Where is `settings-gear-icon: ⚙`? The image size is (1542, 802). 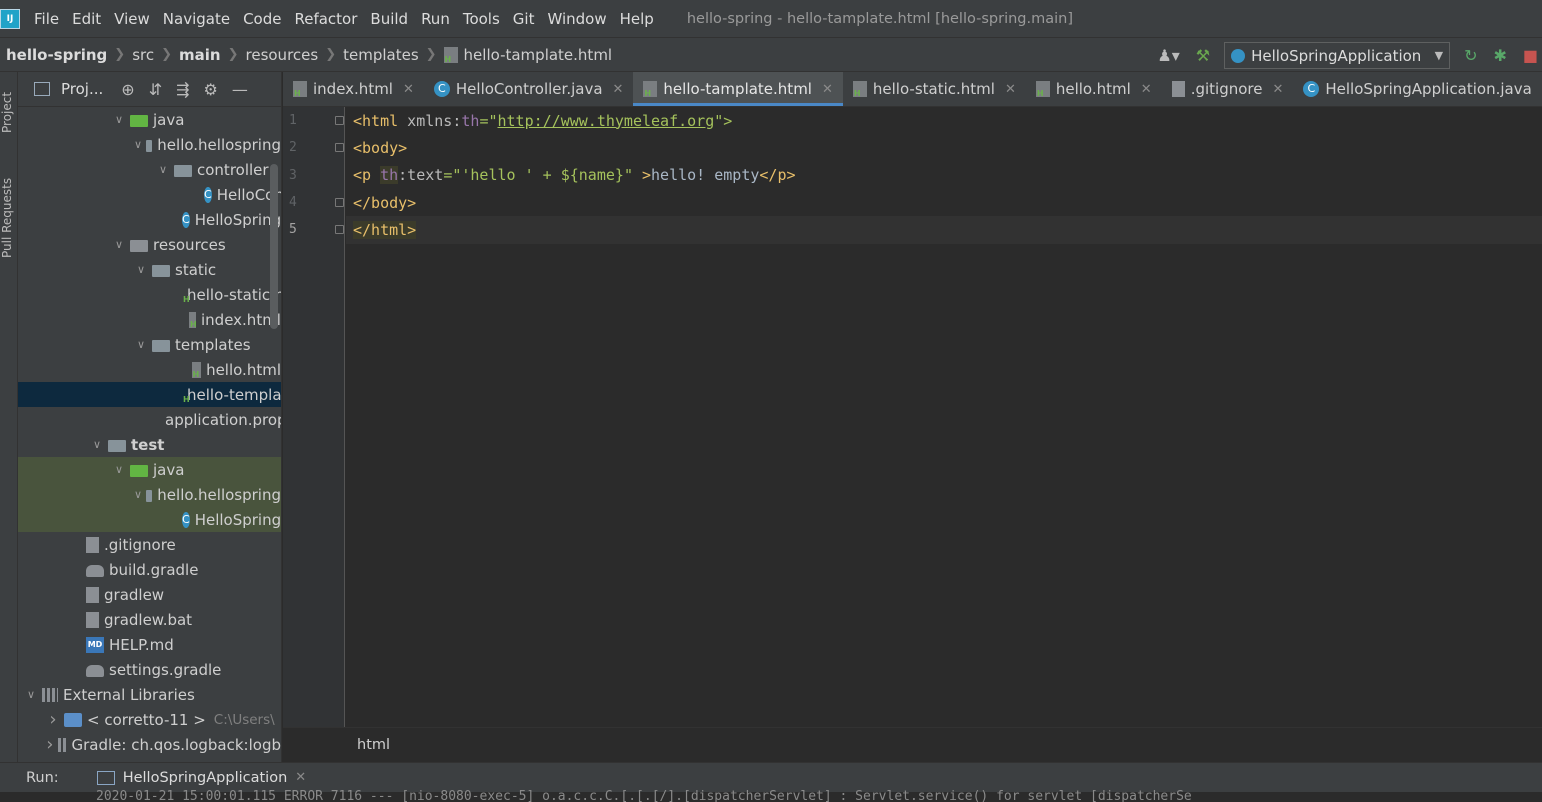 settings-gear-icon: ⚙ is located at coordinates (211, 89).